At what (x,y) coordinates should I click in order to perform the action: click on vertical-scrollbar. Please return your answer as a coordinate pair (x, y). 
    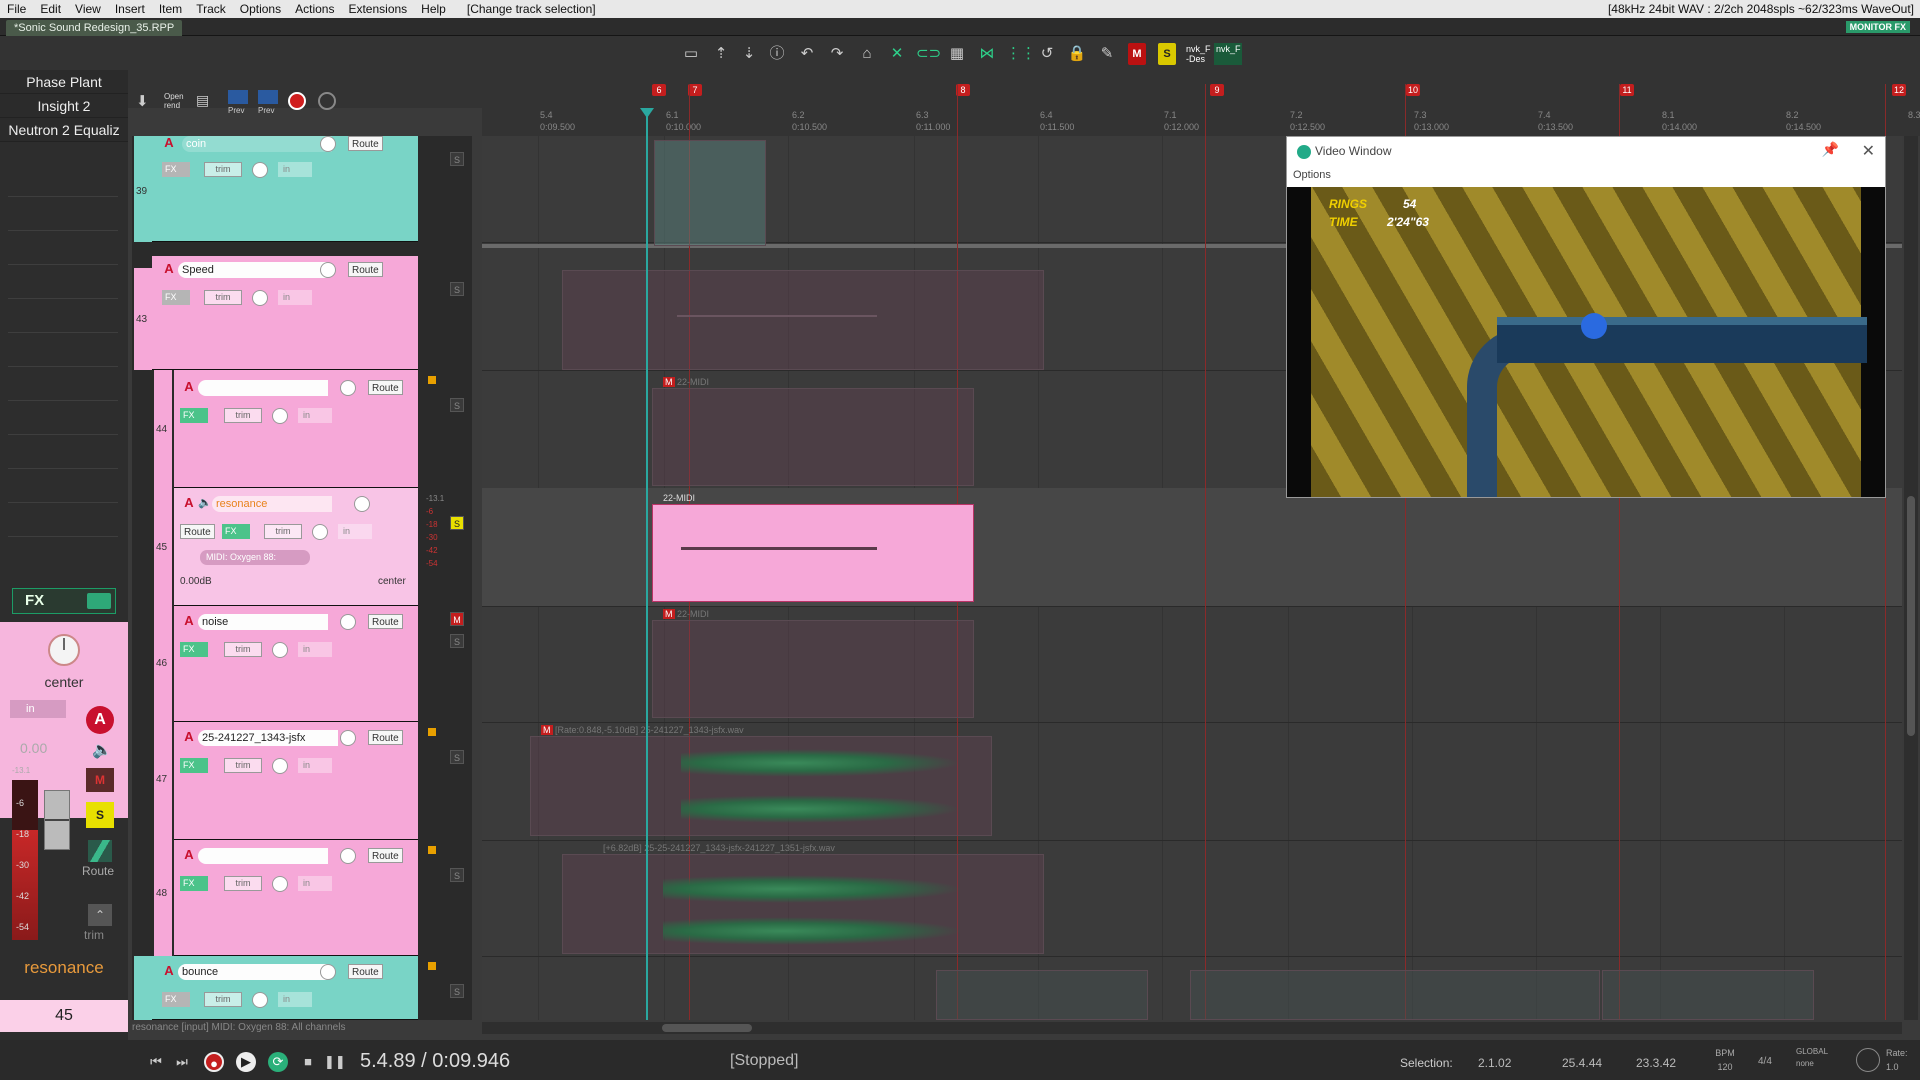
    Looking at the image, I should click on (1911, 578).